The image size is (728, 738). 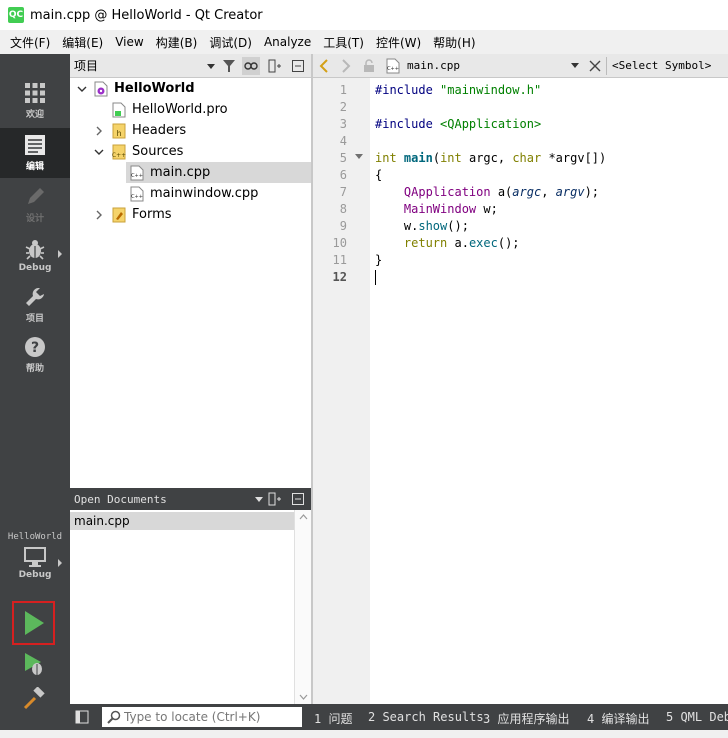 I want to click on menu-view: View, so click(x=129, y=42).